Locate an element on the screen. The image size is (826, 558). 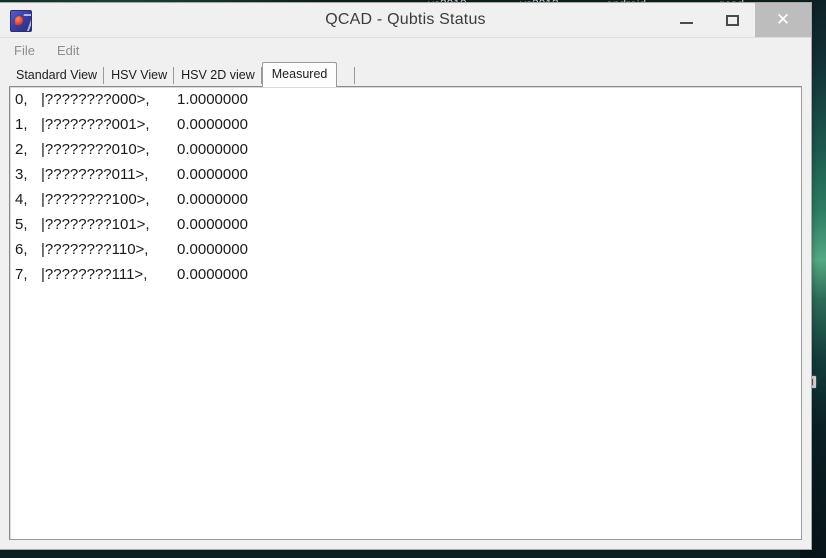
row-index: 7, is located at coordinates (21, 274).